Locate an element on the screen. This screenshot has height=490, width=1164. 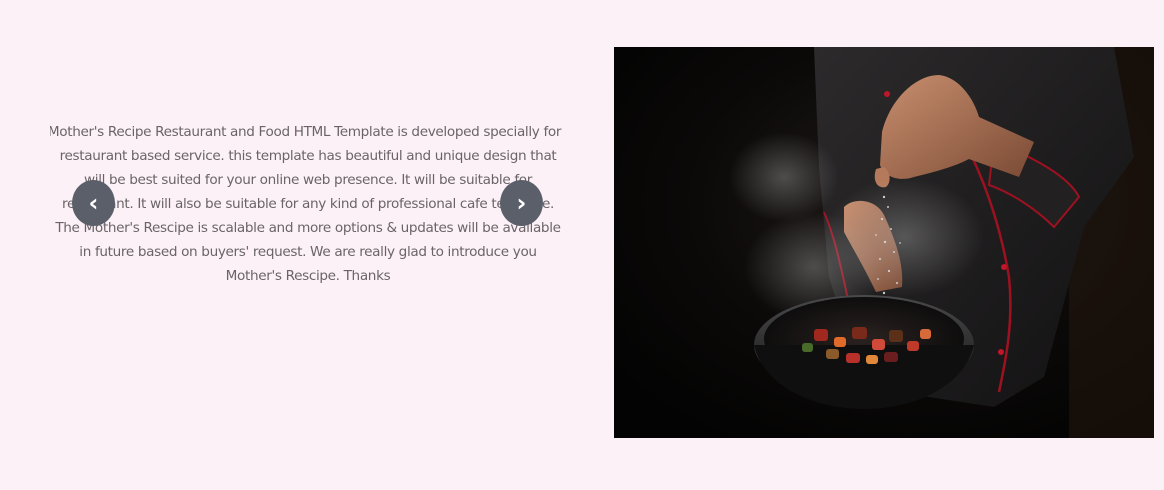
chevron-left-icon: ‹ is located at coordinates (93, 203).